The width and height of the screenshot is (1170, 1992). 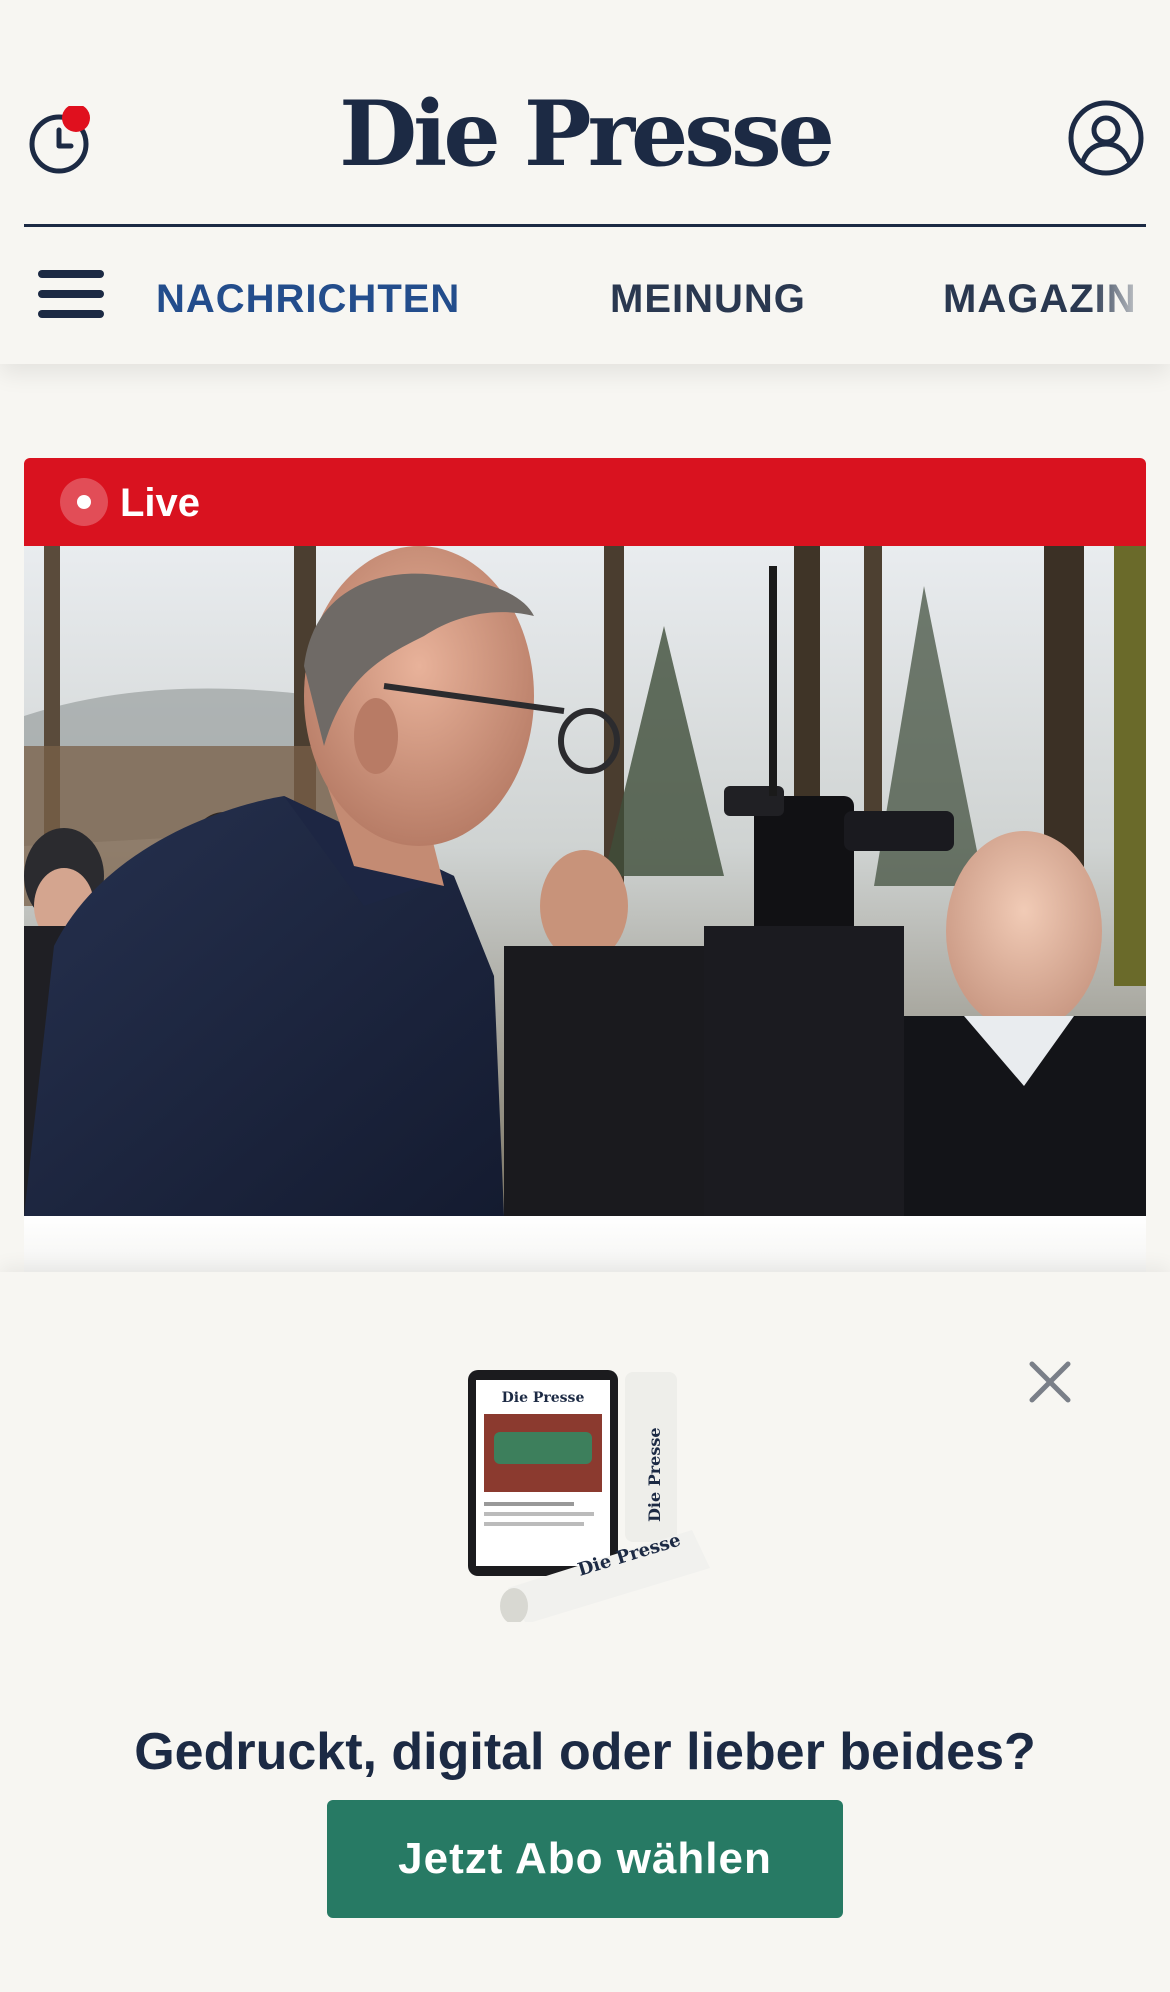 I want to click on account-button, so click(x=1106, y=138).